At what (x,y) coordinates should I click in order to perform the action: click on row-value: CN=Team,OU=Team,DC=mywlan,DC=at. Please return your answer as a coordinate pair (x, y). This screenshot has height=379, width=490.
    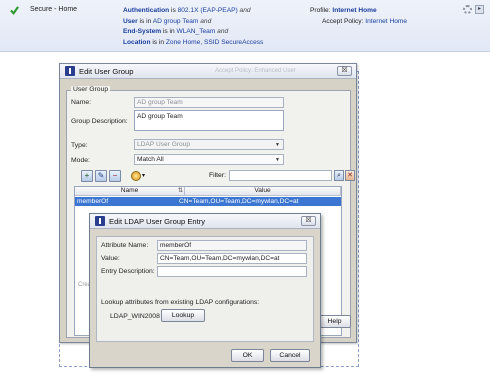
    Looking at the image, I should click on (239, 201).